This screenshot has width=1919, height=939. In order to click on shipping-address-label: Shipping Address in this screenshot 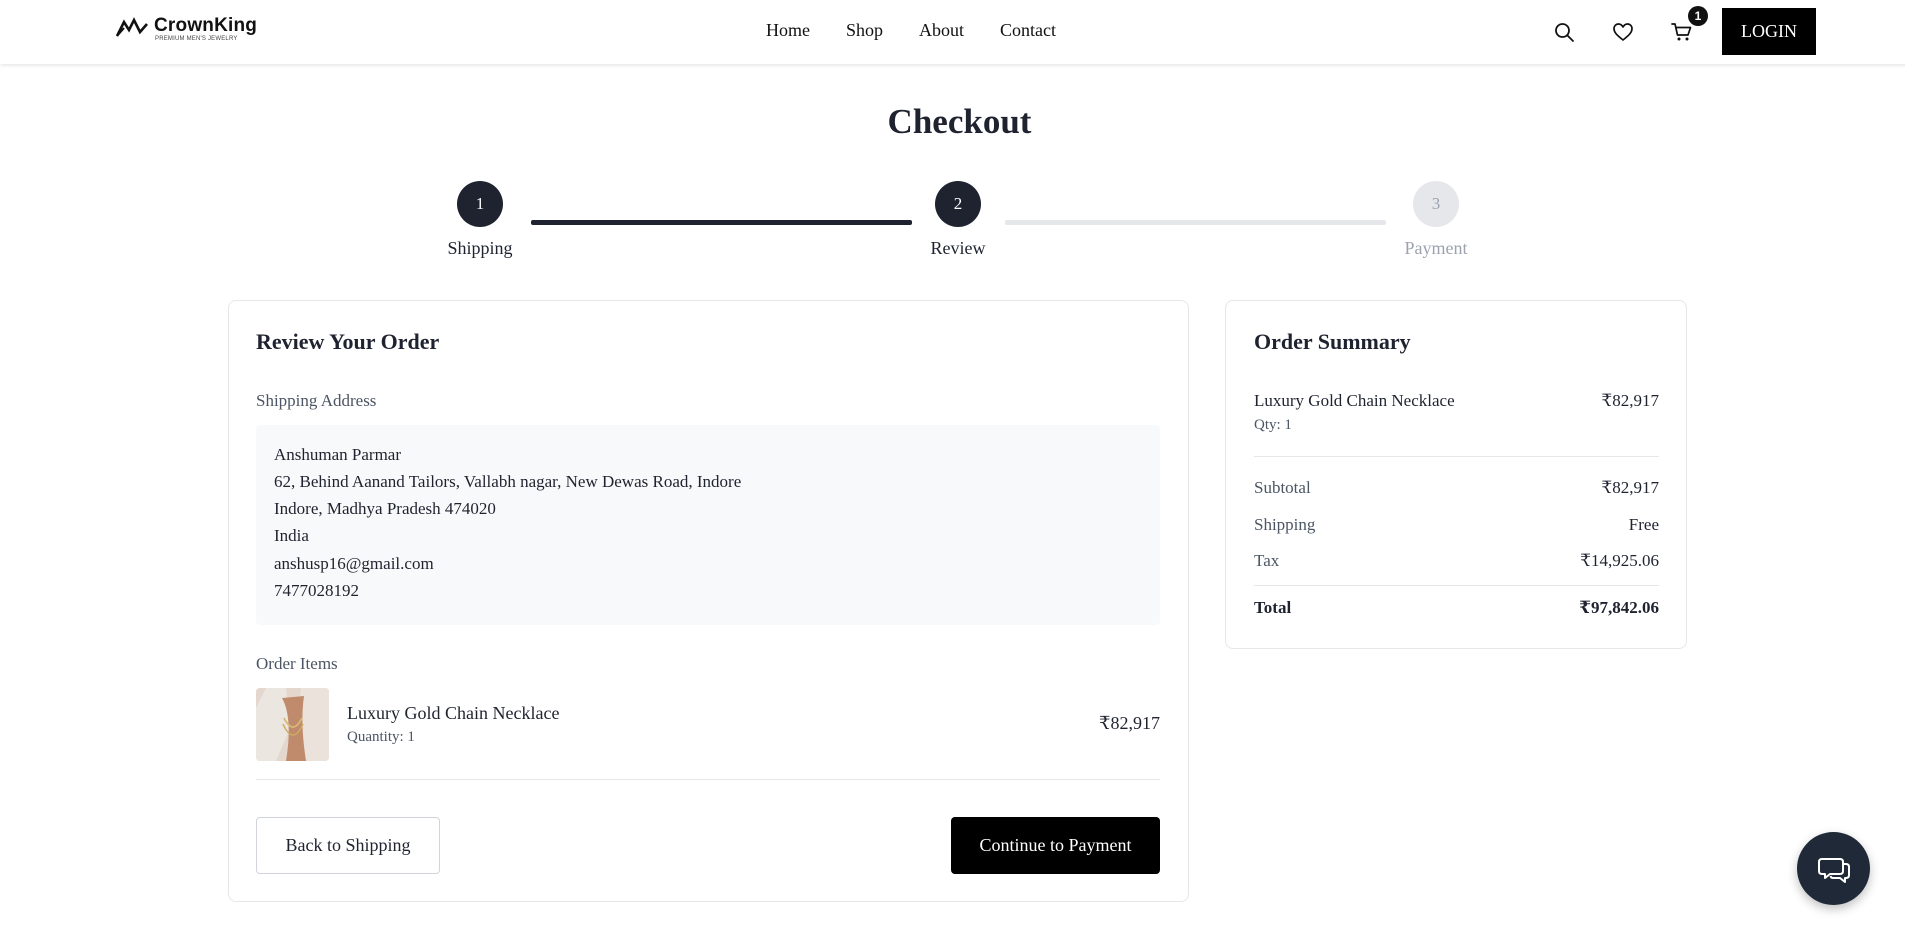, I will do `click(316, 400)`.